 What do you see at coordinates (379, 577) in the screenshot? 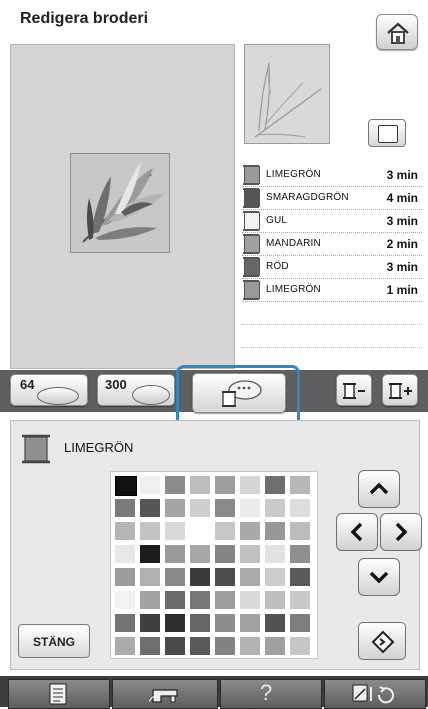
I see `scroll-down-button` at bounding box center [379, 577].